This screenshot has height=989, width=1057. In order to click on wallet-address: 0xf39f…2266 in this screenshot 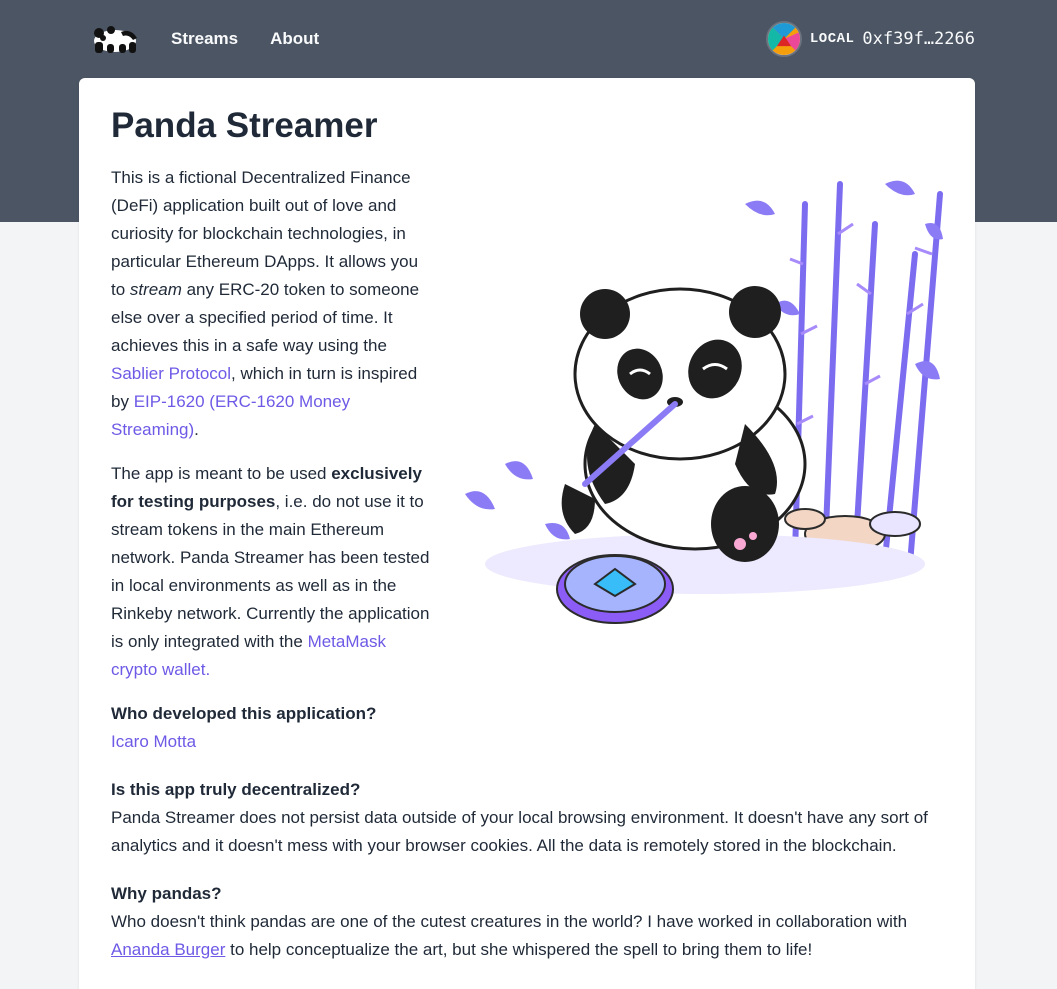, I will do `click(918, 39)`.